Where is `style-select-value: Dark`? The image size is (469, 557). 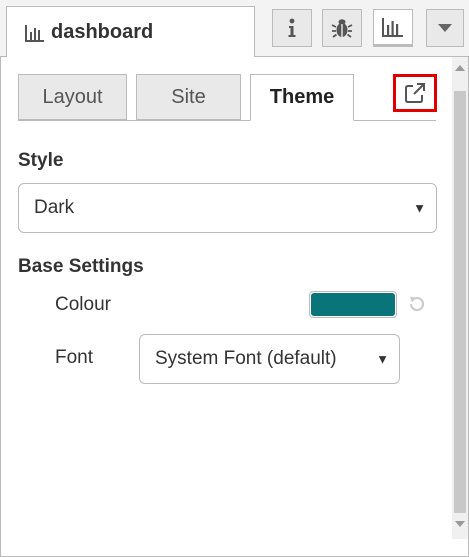 style-select-value: Dark is located at coordinates (54, 207).